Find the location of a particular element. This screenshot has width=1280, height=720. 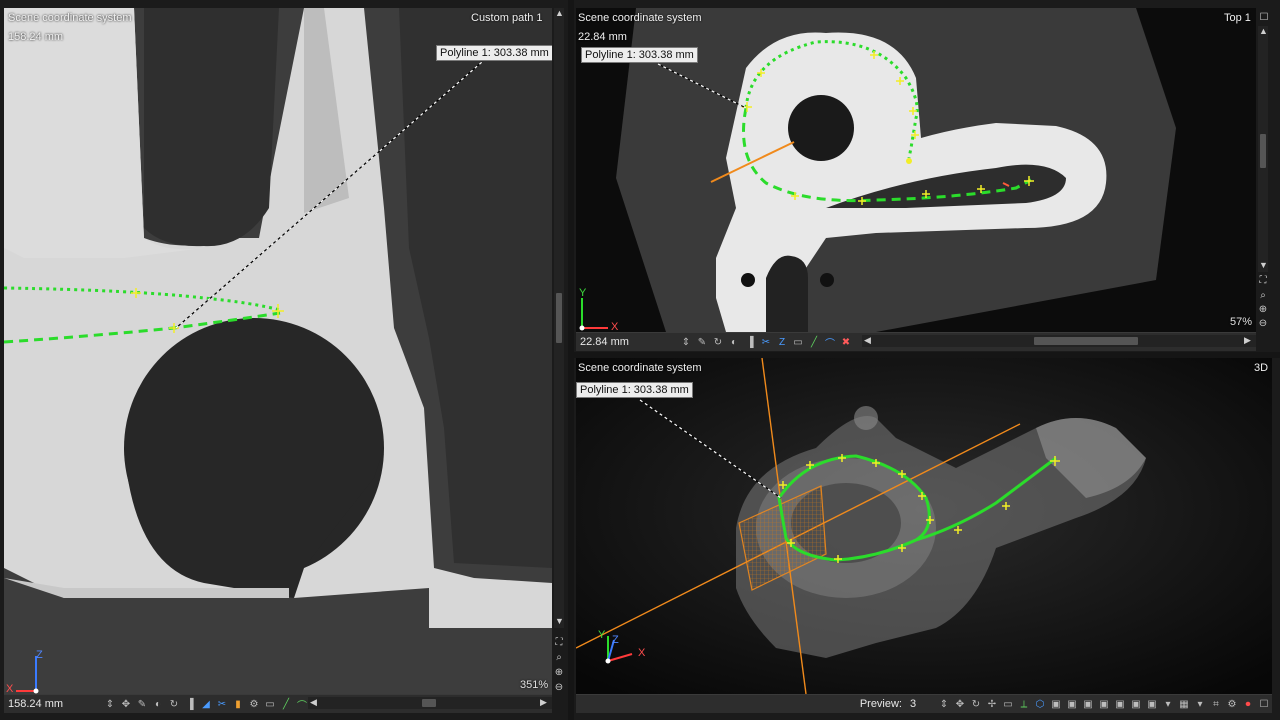

view-iso-icon: ▣ is located at coordinates (1152, 704).